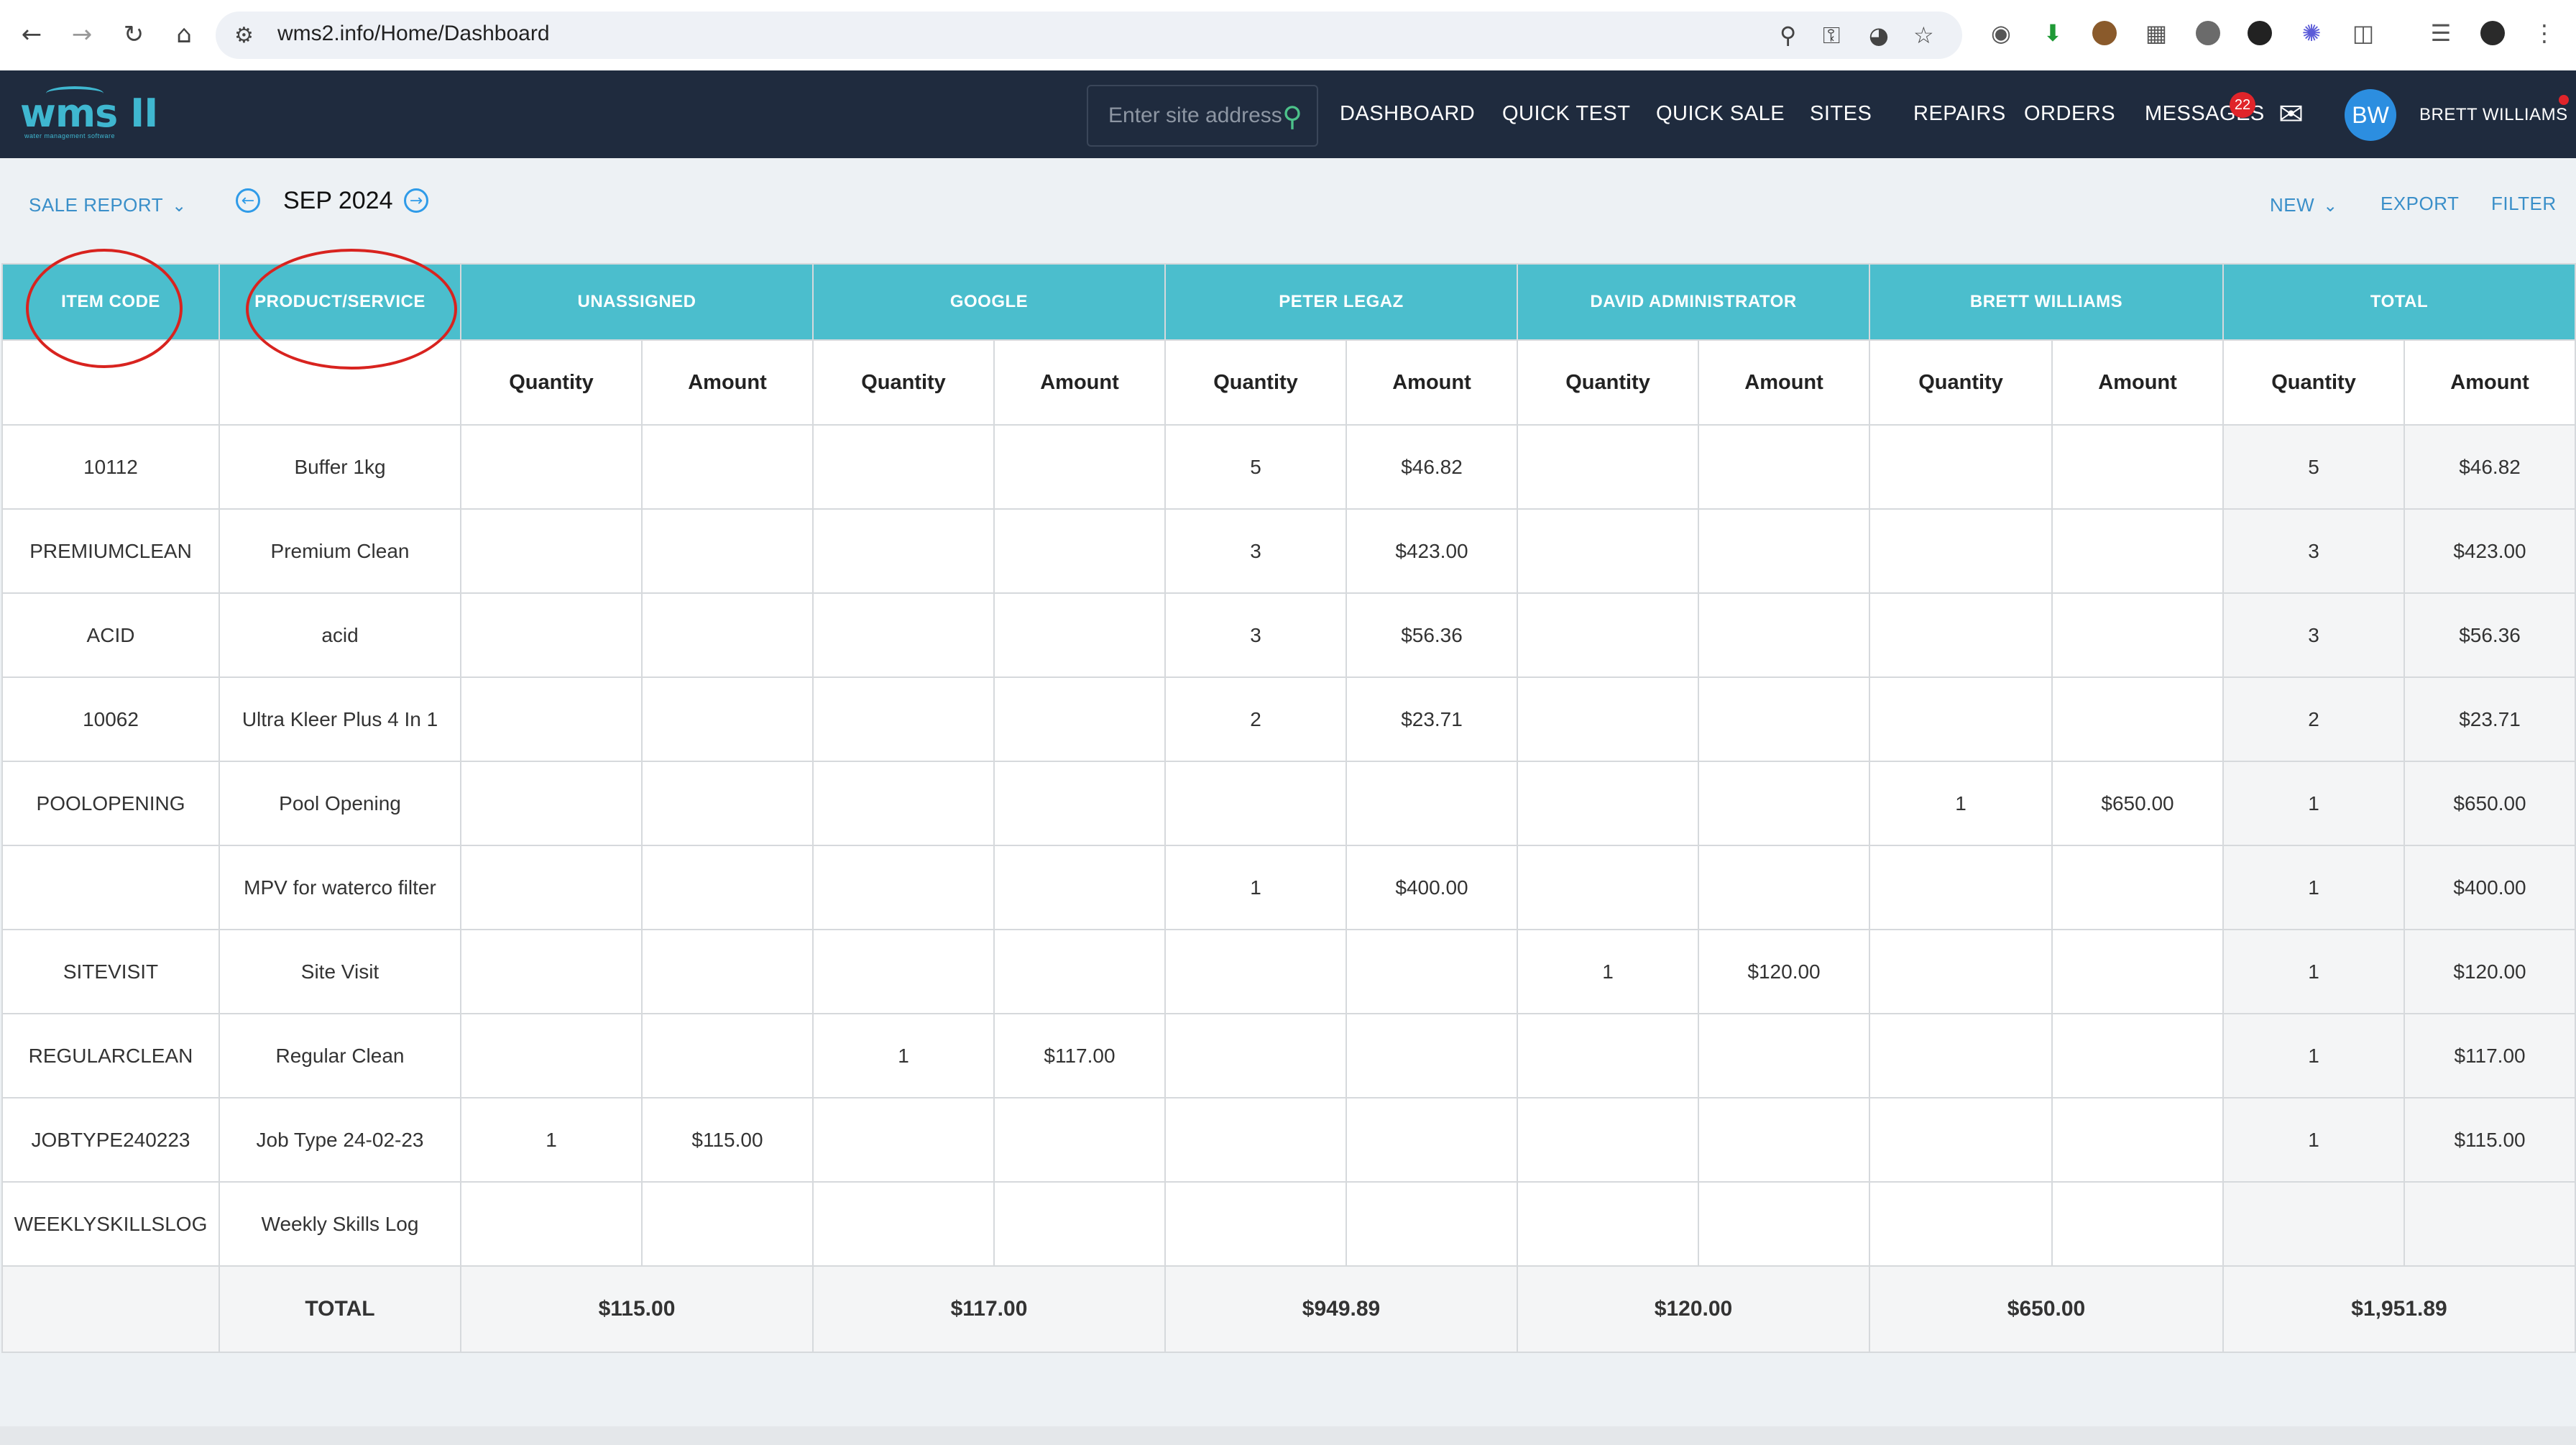 Image resolution: width=2576 pixels, height=1445 pixels. What do you see at coordinates (2440, 33) in the screenshot?
I see `reading-list-icon: ☰` at bounding box center [2440, 33].